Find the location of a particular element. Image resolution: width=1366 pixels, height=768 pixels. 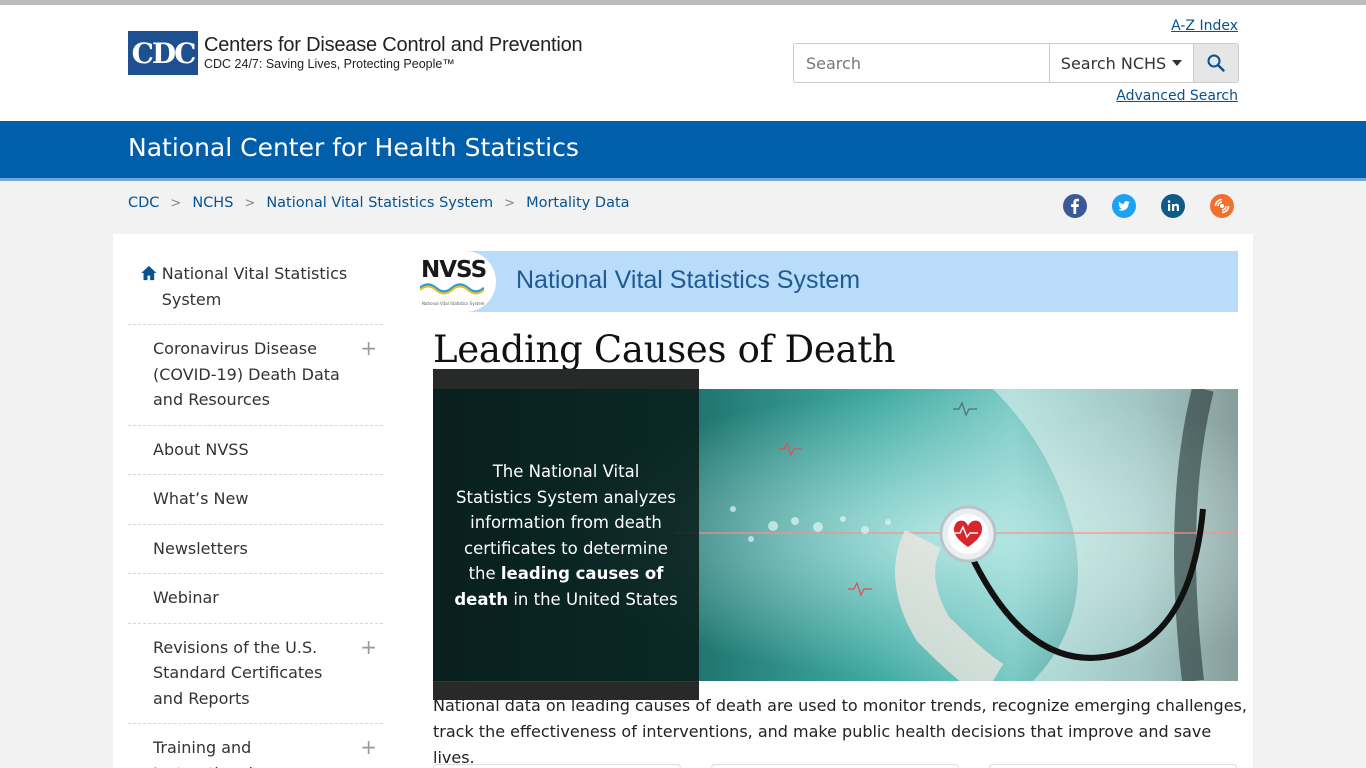

home-icon is located at coordinates (149, 273).